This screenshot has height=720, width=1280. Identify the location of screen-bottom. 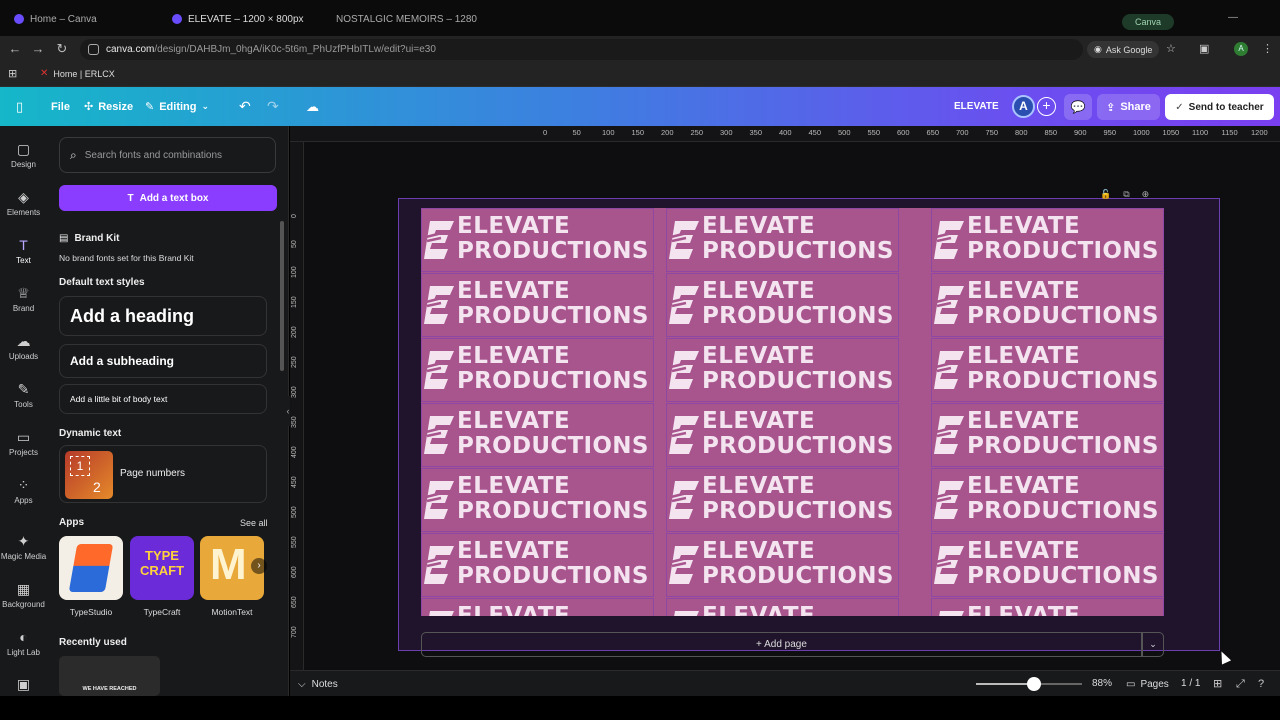
(640, 708).